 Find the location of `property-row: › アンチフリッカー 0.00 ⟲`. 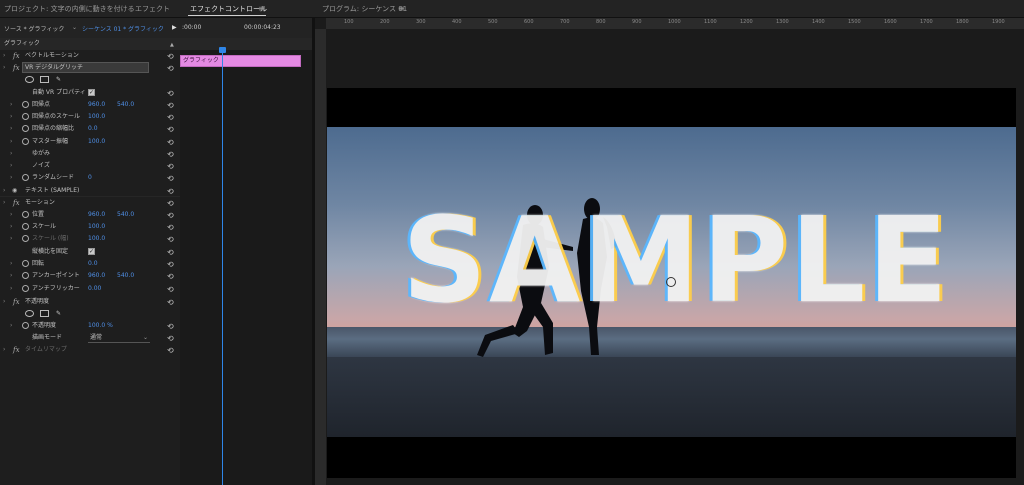

property-row: › アンチフリッカー 0.00 ⟲ is located at coordinates (90, 289).